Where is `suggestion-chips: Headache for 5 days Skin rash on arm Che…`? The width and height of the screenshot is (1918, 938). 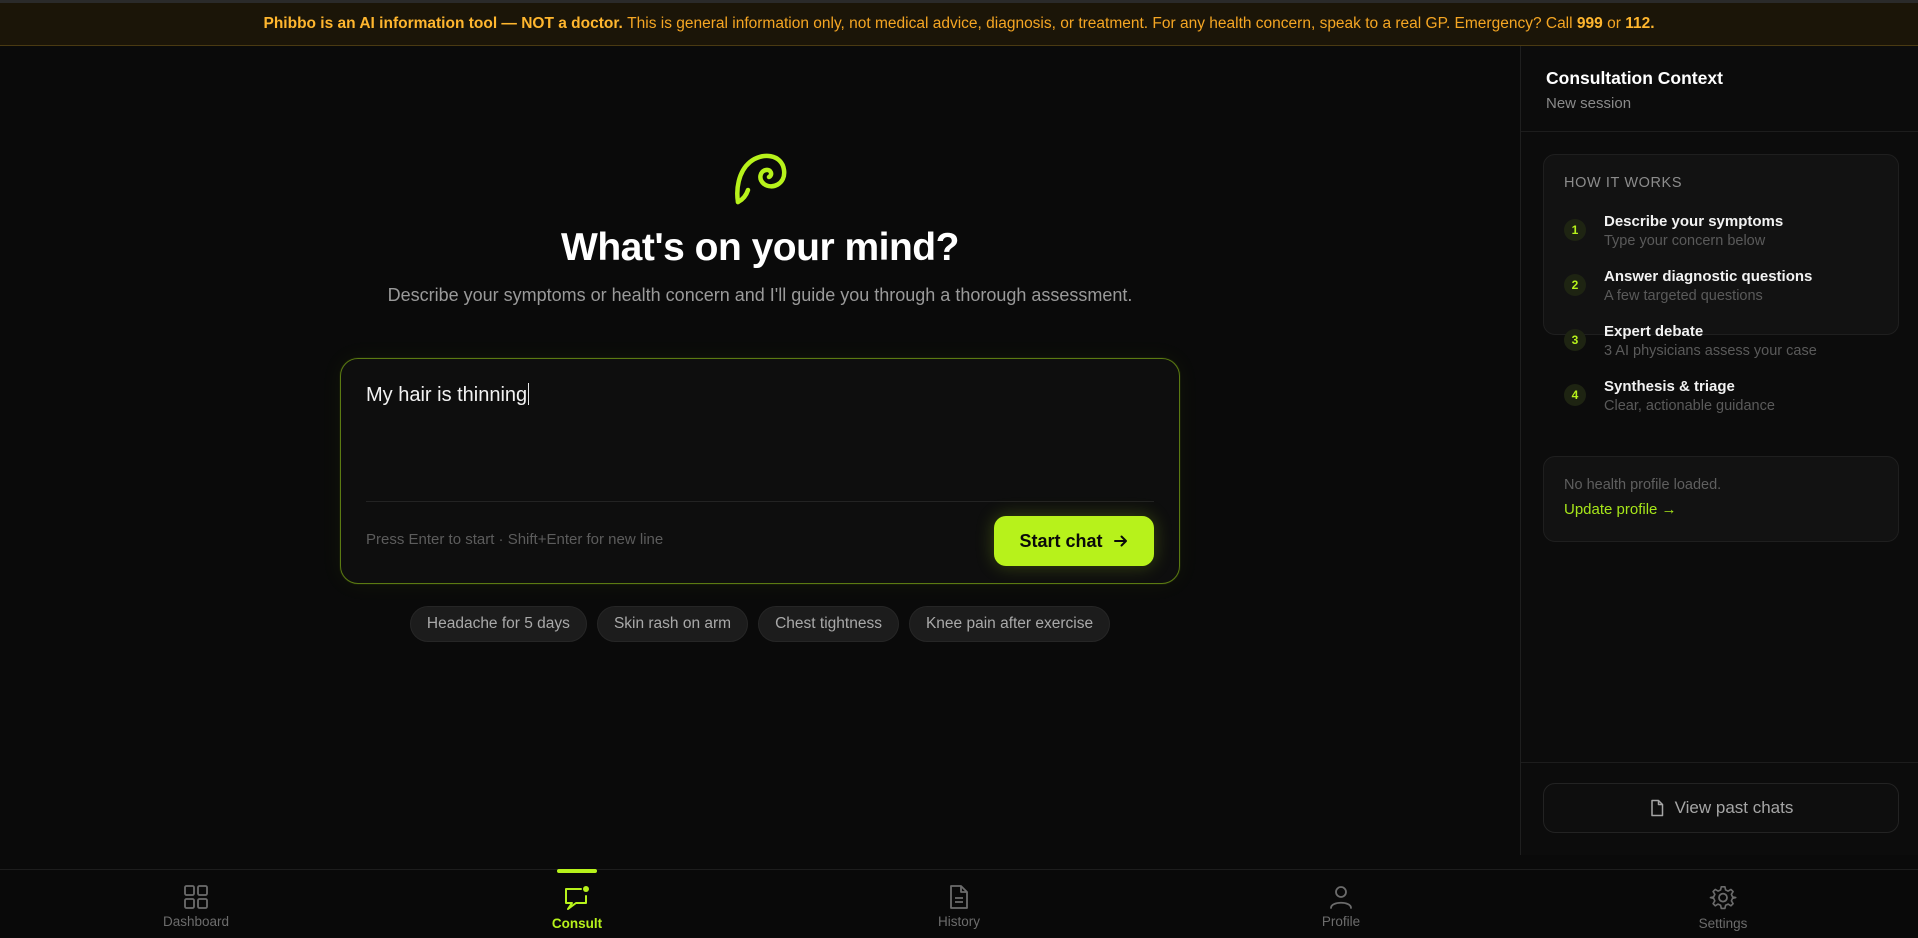
suggestion-chips: Headache for 5 days Skin rash on arm Che… is located at coordinates (760, 624).